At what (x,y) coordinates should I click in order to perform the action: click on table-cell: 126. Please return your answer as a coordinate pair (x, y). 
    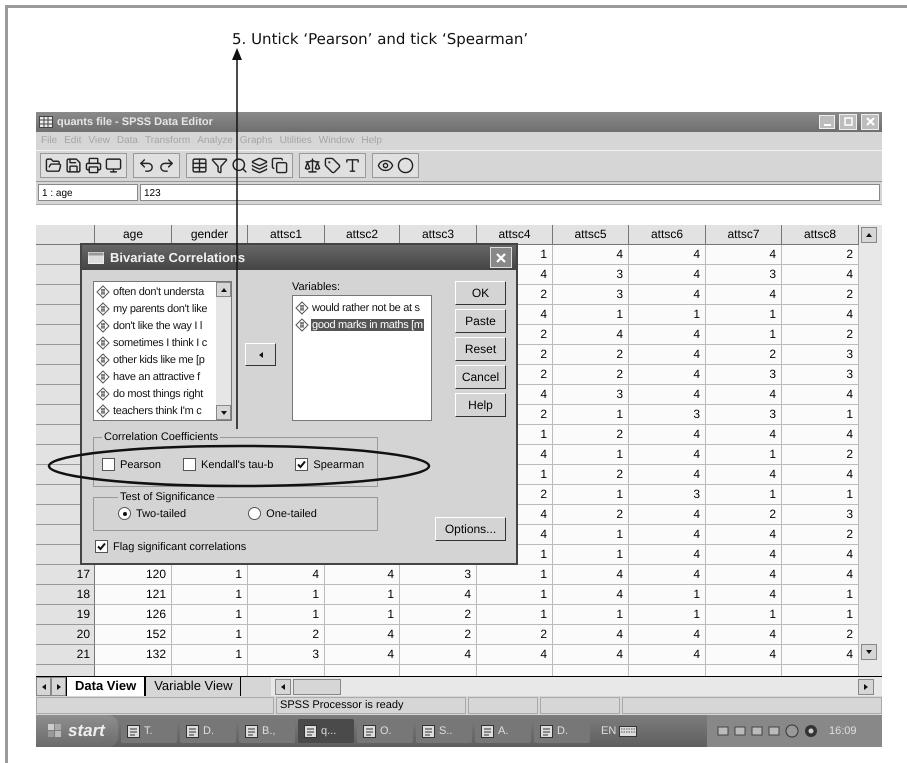
    Looking at the image, I should click on (133, 614).